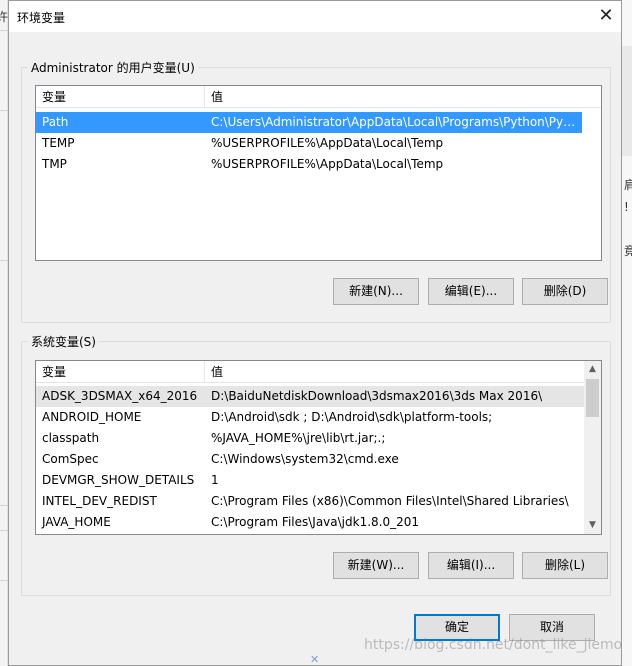 Image resolution: width=632 pixels, height=666 pixels. I want to click on background-window-panel, so click(627, 101).